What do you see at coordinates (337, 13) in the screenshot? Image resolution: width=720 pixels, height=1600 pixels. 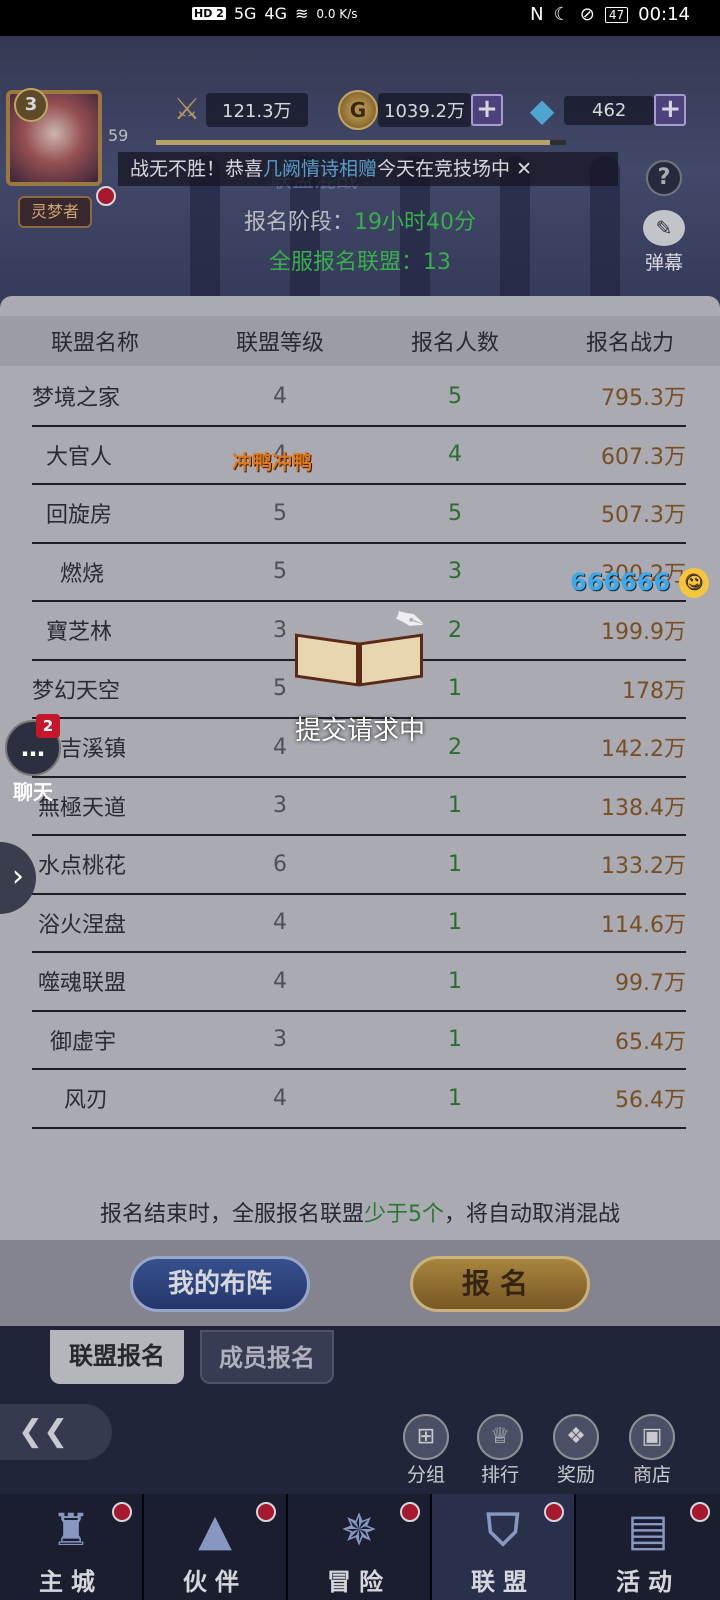 I see `network-speed: 0.0 K/s` at bounding box center [337, 13].